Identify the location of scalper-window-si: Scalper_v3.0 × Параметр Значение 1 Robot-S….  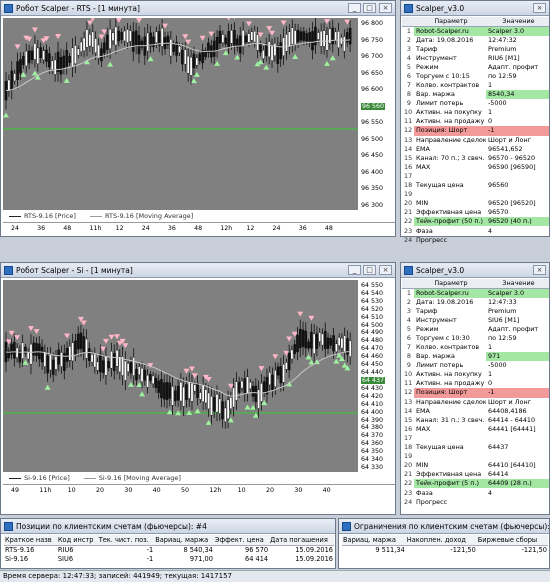
(475, 388).